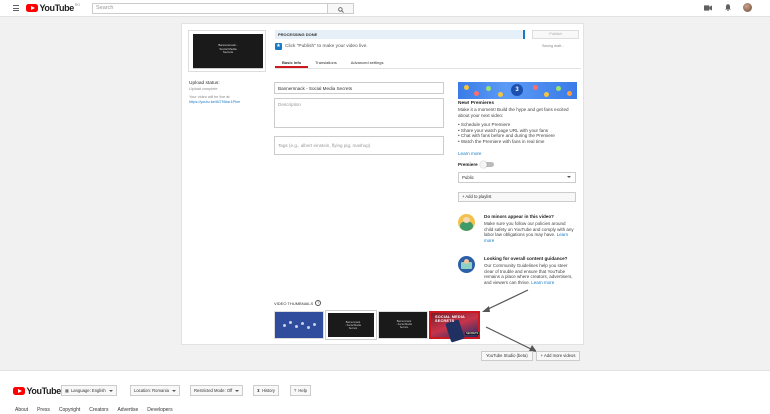  Describe the element at coordinates (509, 320) in the screenshot. I see `annotation-arrows` at that location.